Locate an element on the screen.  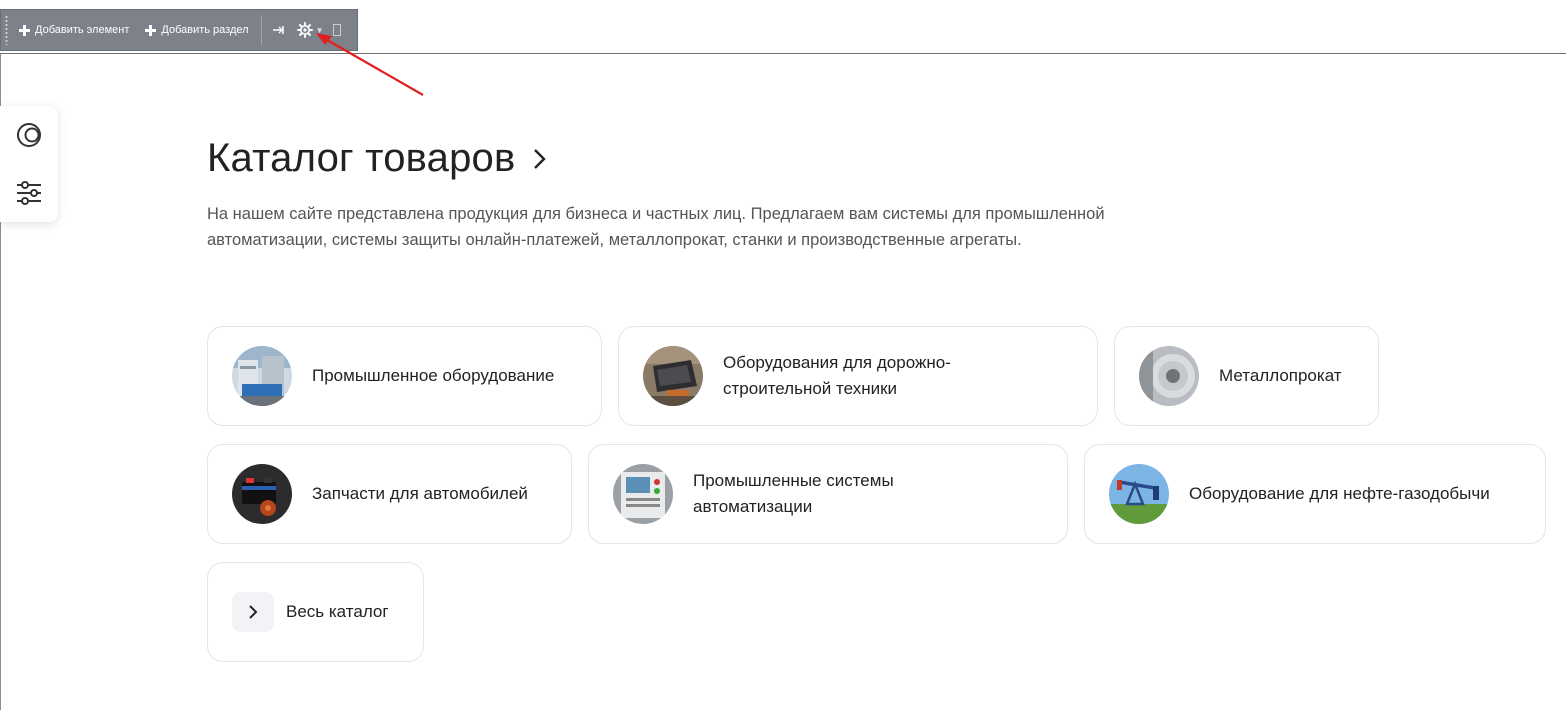
road-machinery-thumb is located at coordinates (673, 376).